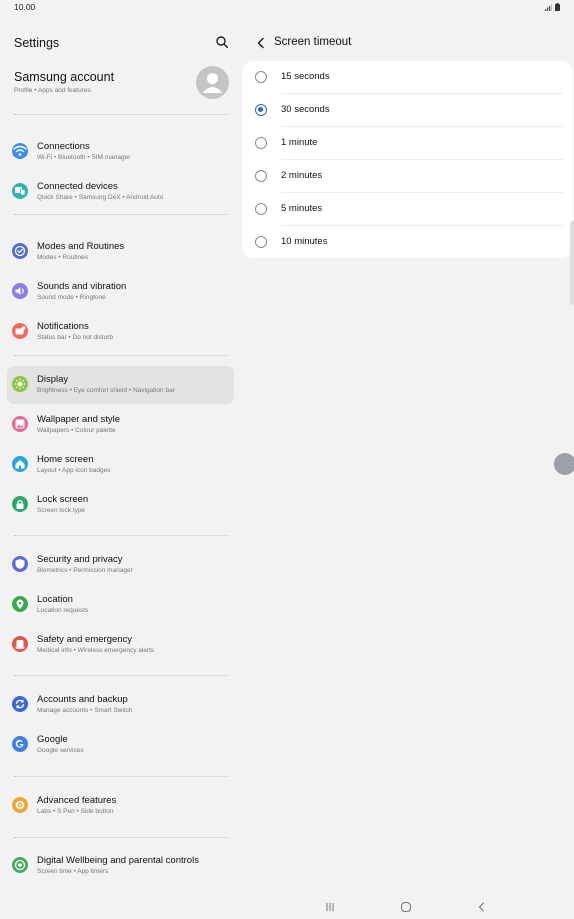 The image size is (574, 919). Describe the element at coordinates (61, 510) in the screenshot. I see `menu-item-subtitle: Screen lock type` at that location.